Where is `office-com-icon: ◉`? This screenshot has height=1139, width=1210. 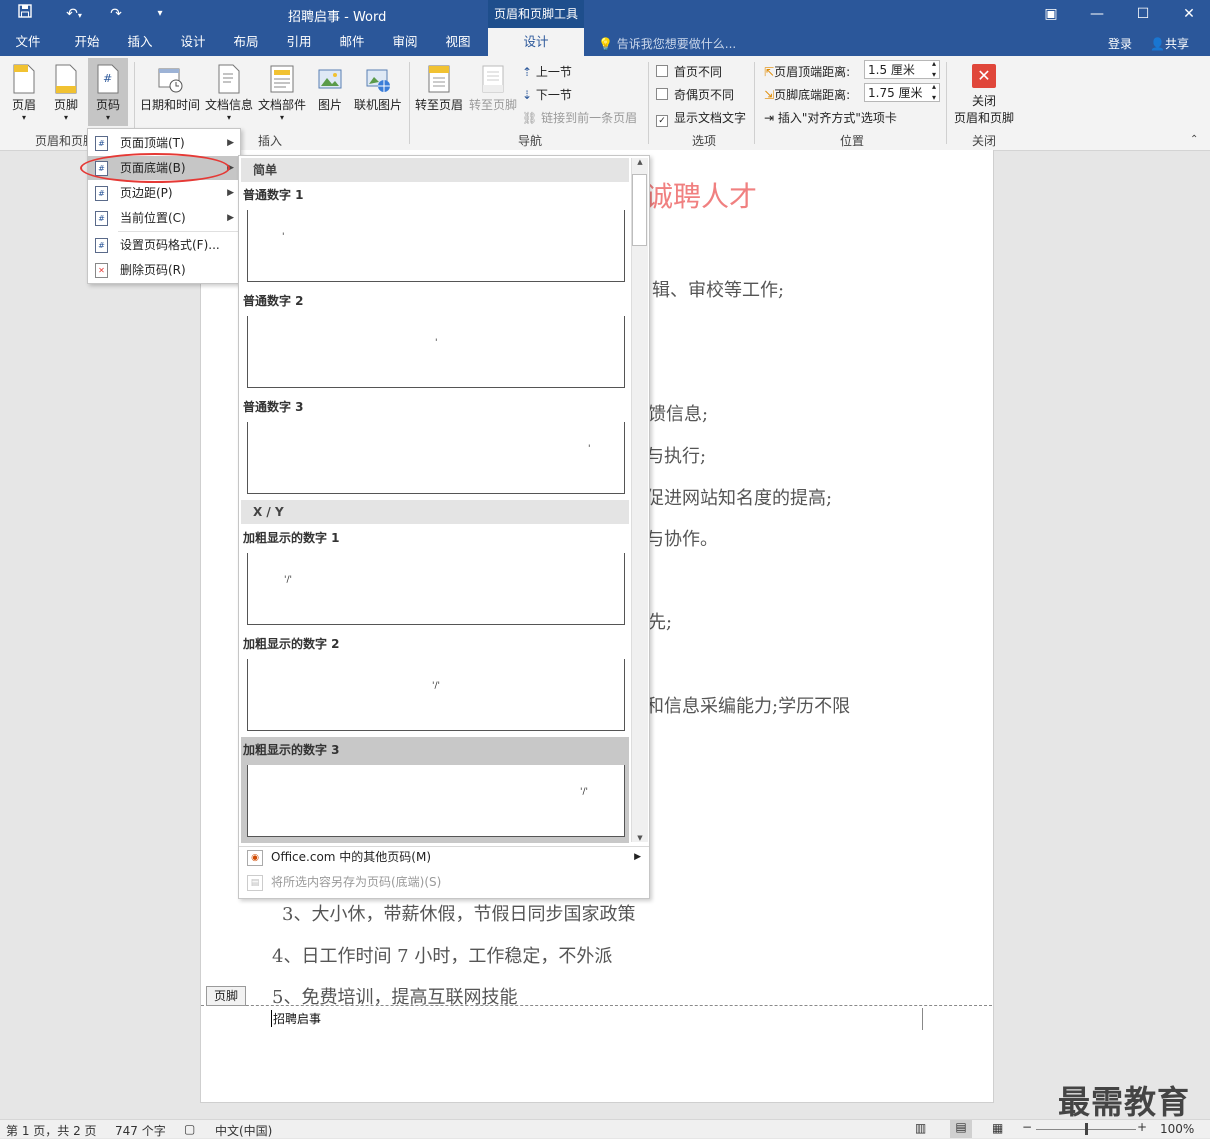
office-com-icon: ◉ is located at coordinates (255, 858).